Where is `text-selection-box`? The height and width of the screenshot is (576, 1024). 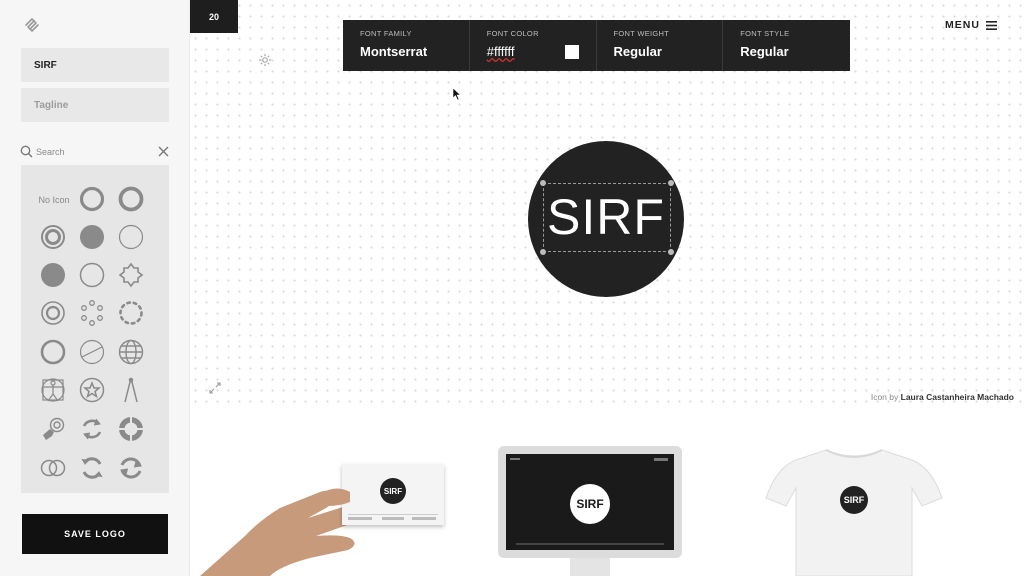
text-selection-box is located at coordinates (607, 217).